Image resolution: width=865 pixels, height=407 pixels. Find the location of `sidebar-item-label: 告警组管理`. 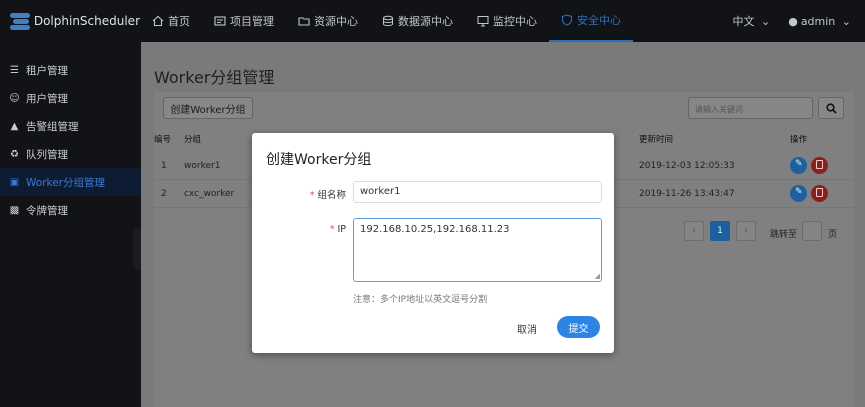

sidebar-item-label: 告警组管理 is located at coordinates (52, 126).